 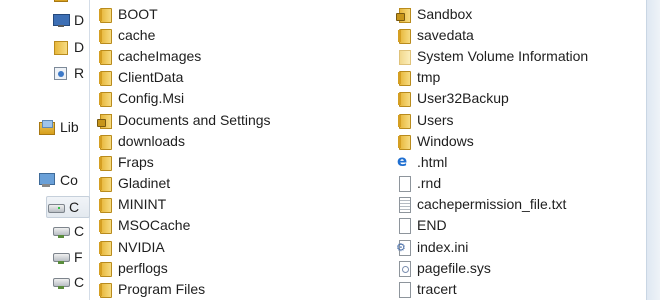 I want to click on nav-item-drive-3: F, so click(x=67, y=257).